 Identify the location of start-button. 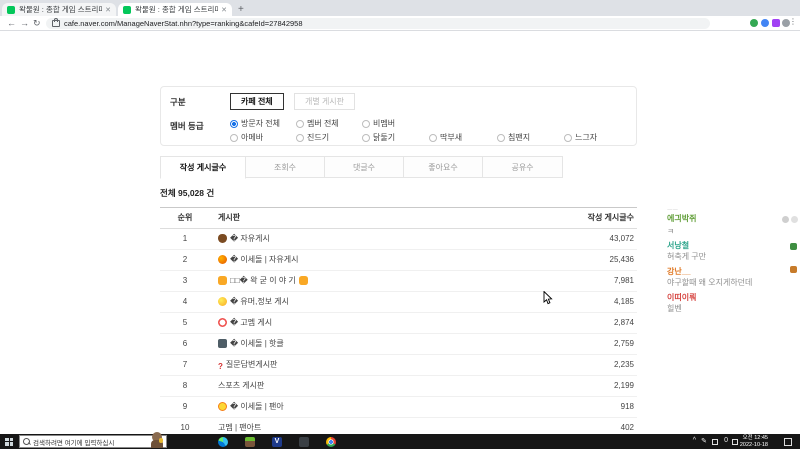
(9, 441).